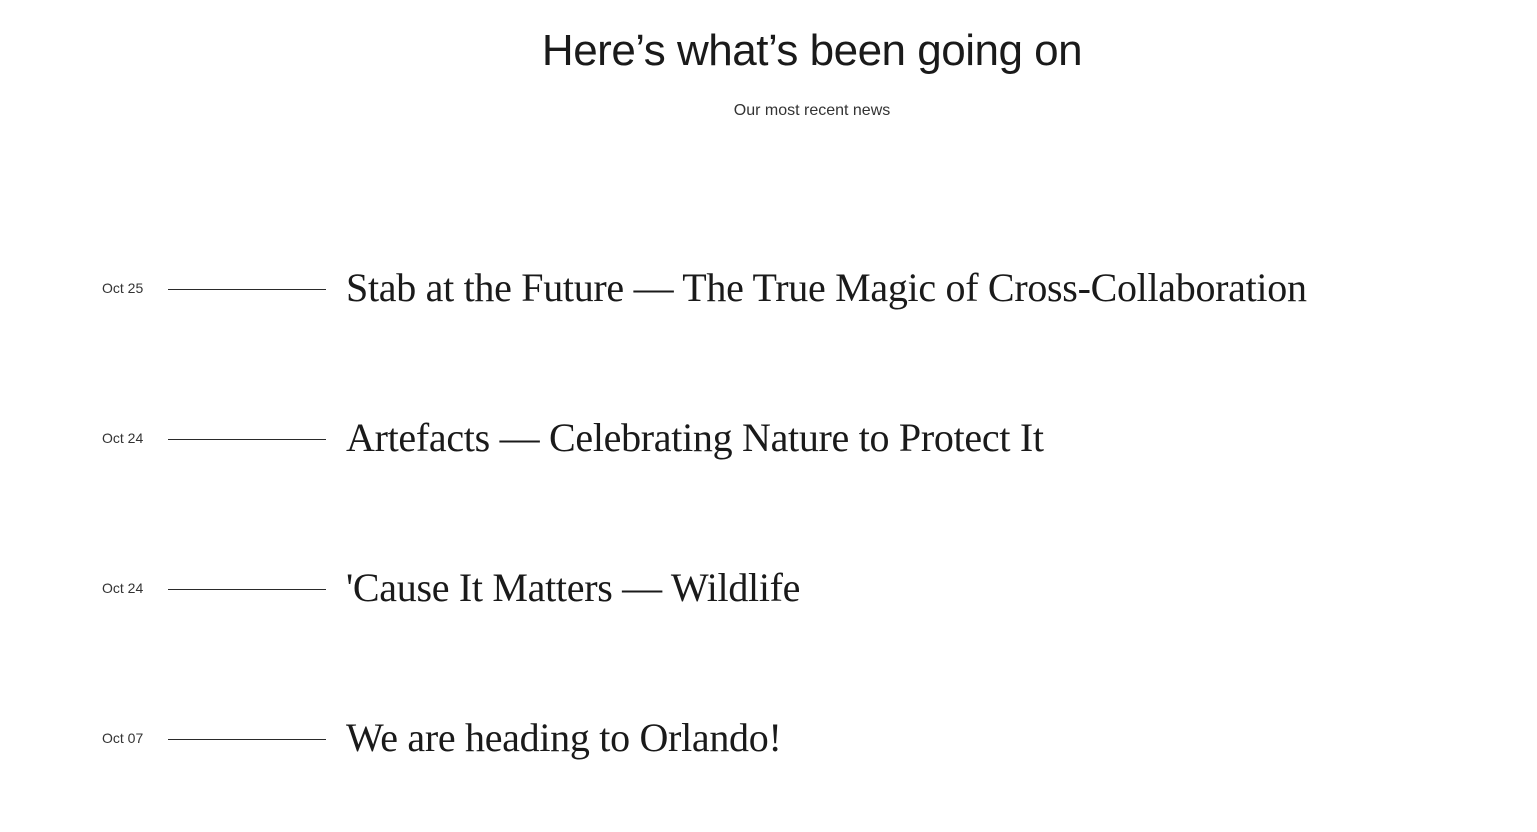  What do you see at coordinates (573, 588) in the screenshot?
I see `news-title: 'Cause It Matters — Wildlife` at bounding box center [573, 588].